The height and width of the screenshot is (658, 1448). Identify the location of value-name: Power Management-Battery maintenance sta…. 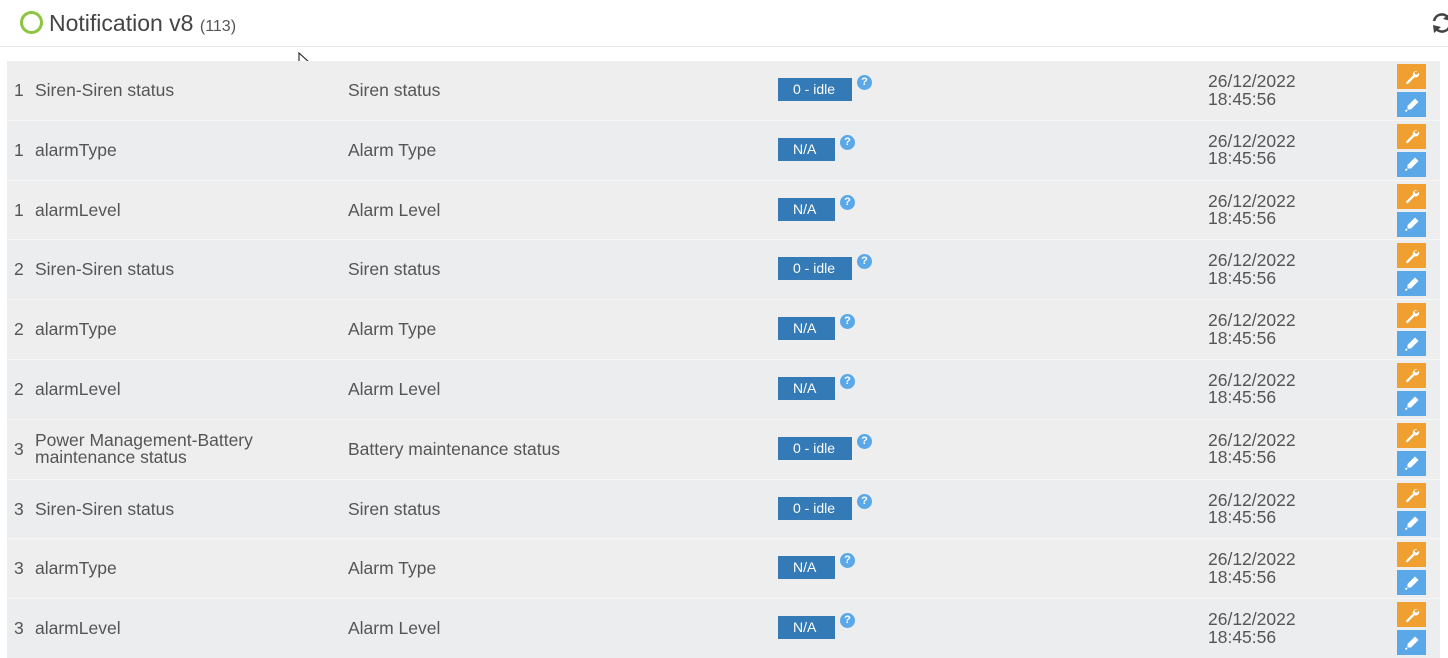
(144, 448).